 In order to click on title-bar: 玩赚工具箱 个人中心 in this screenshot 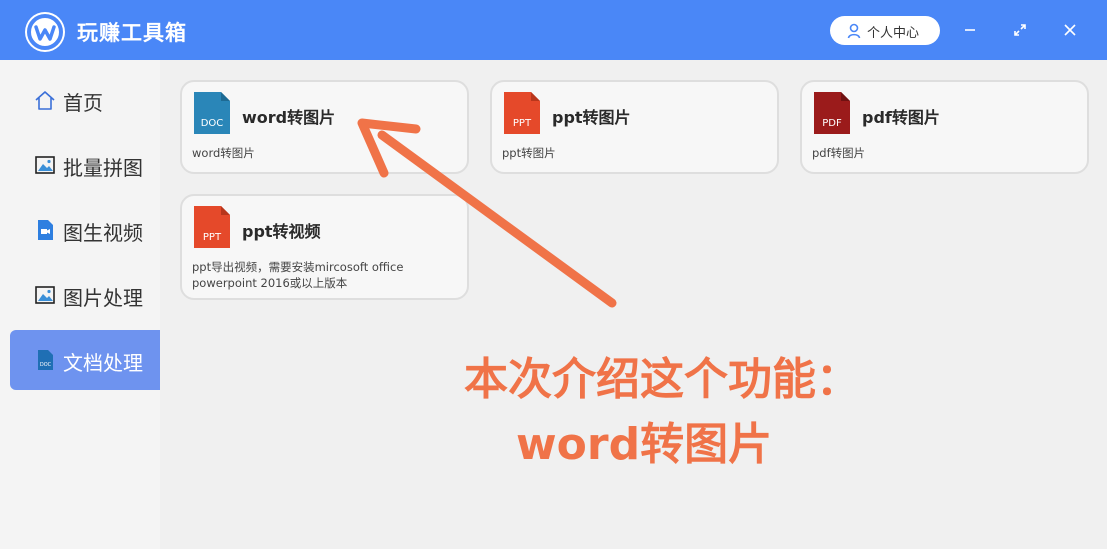, I will do `click(553, 30)`.